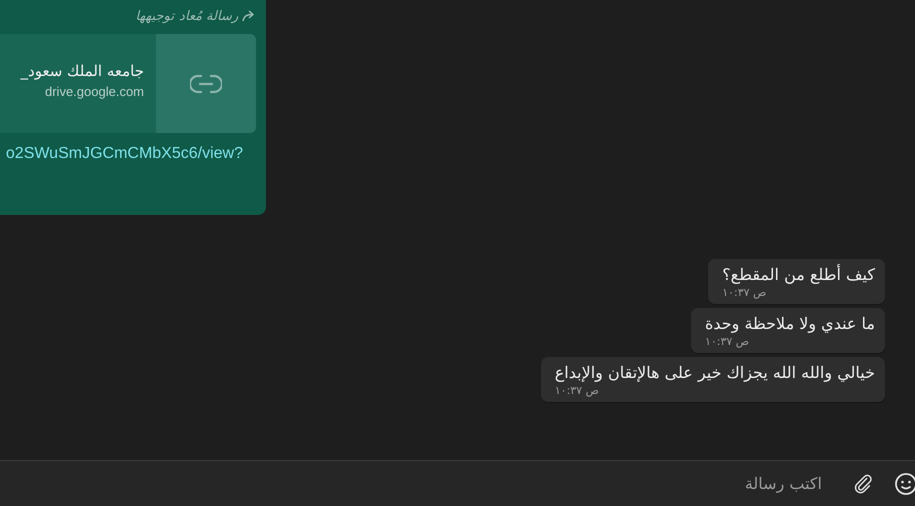  I want to click on link-icon, so click(206, 84).